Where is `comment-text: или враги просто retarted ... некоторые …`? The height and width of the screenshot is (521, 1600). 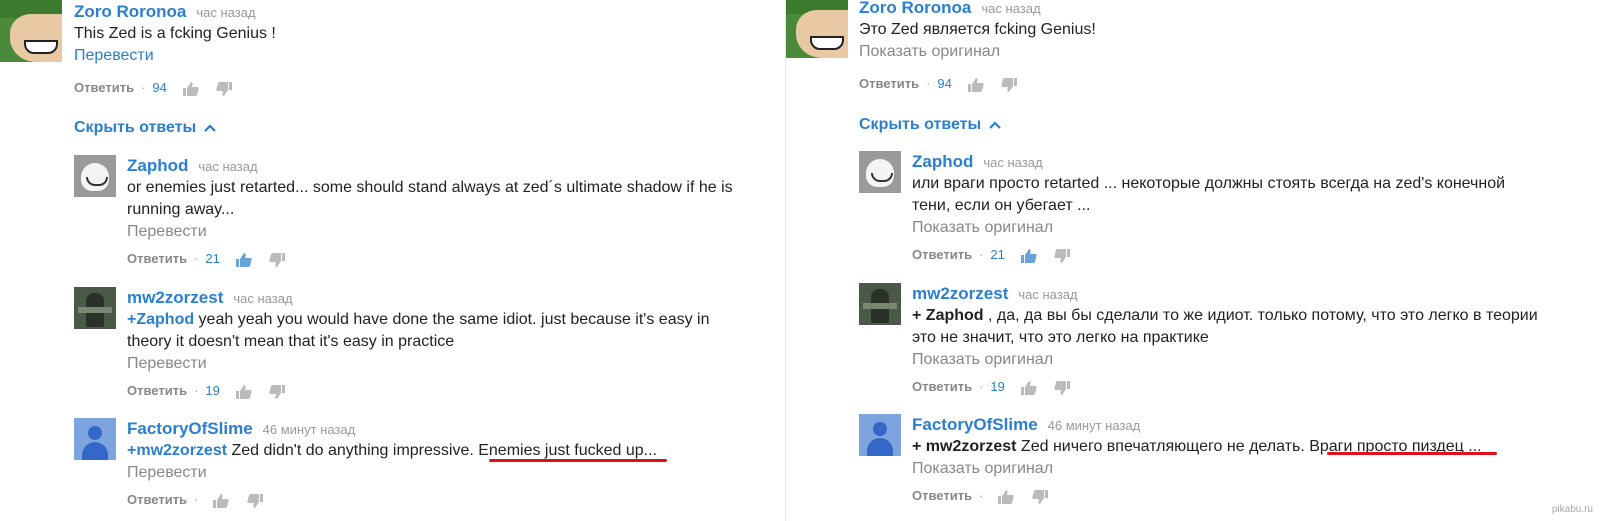 comment-text: или враги просто retarted ... некоторые … is located at coordinates (1209, 194).